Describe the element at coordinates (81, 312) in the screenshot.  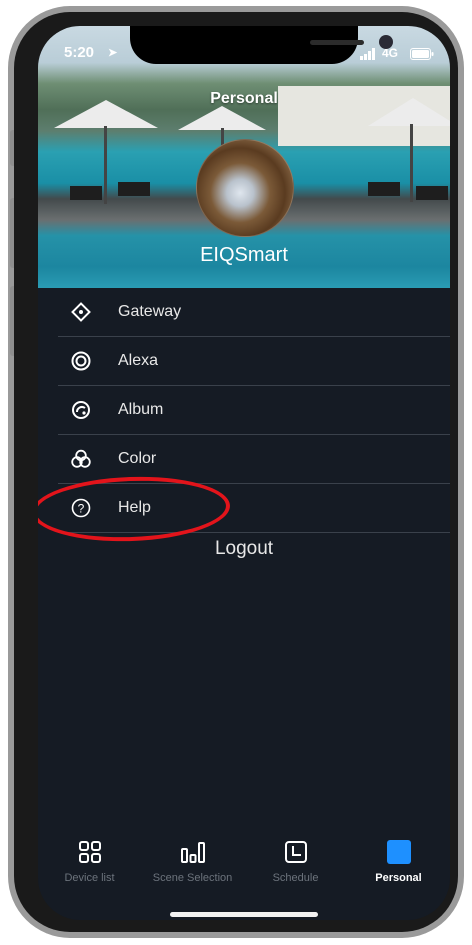
I see `gateway-icon` at that location.